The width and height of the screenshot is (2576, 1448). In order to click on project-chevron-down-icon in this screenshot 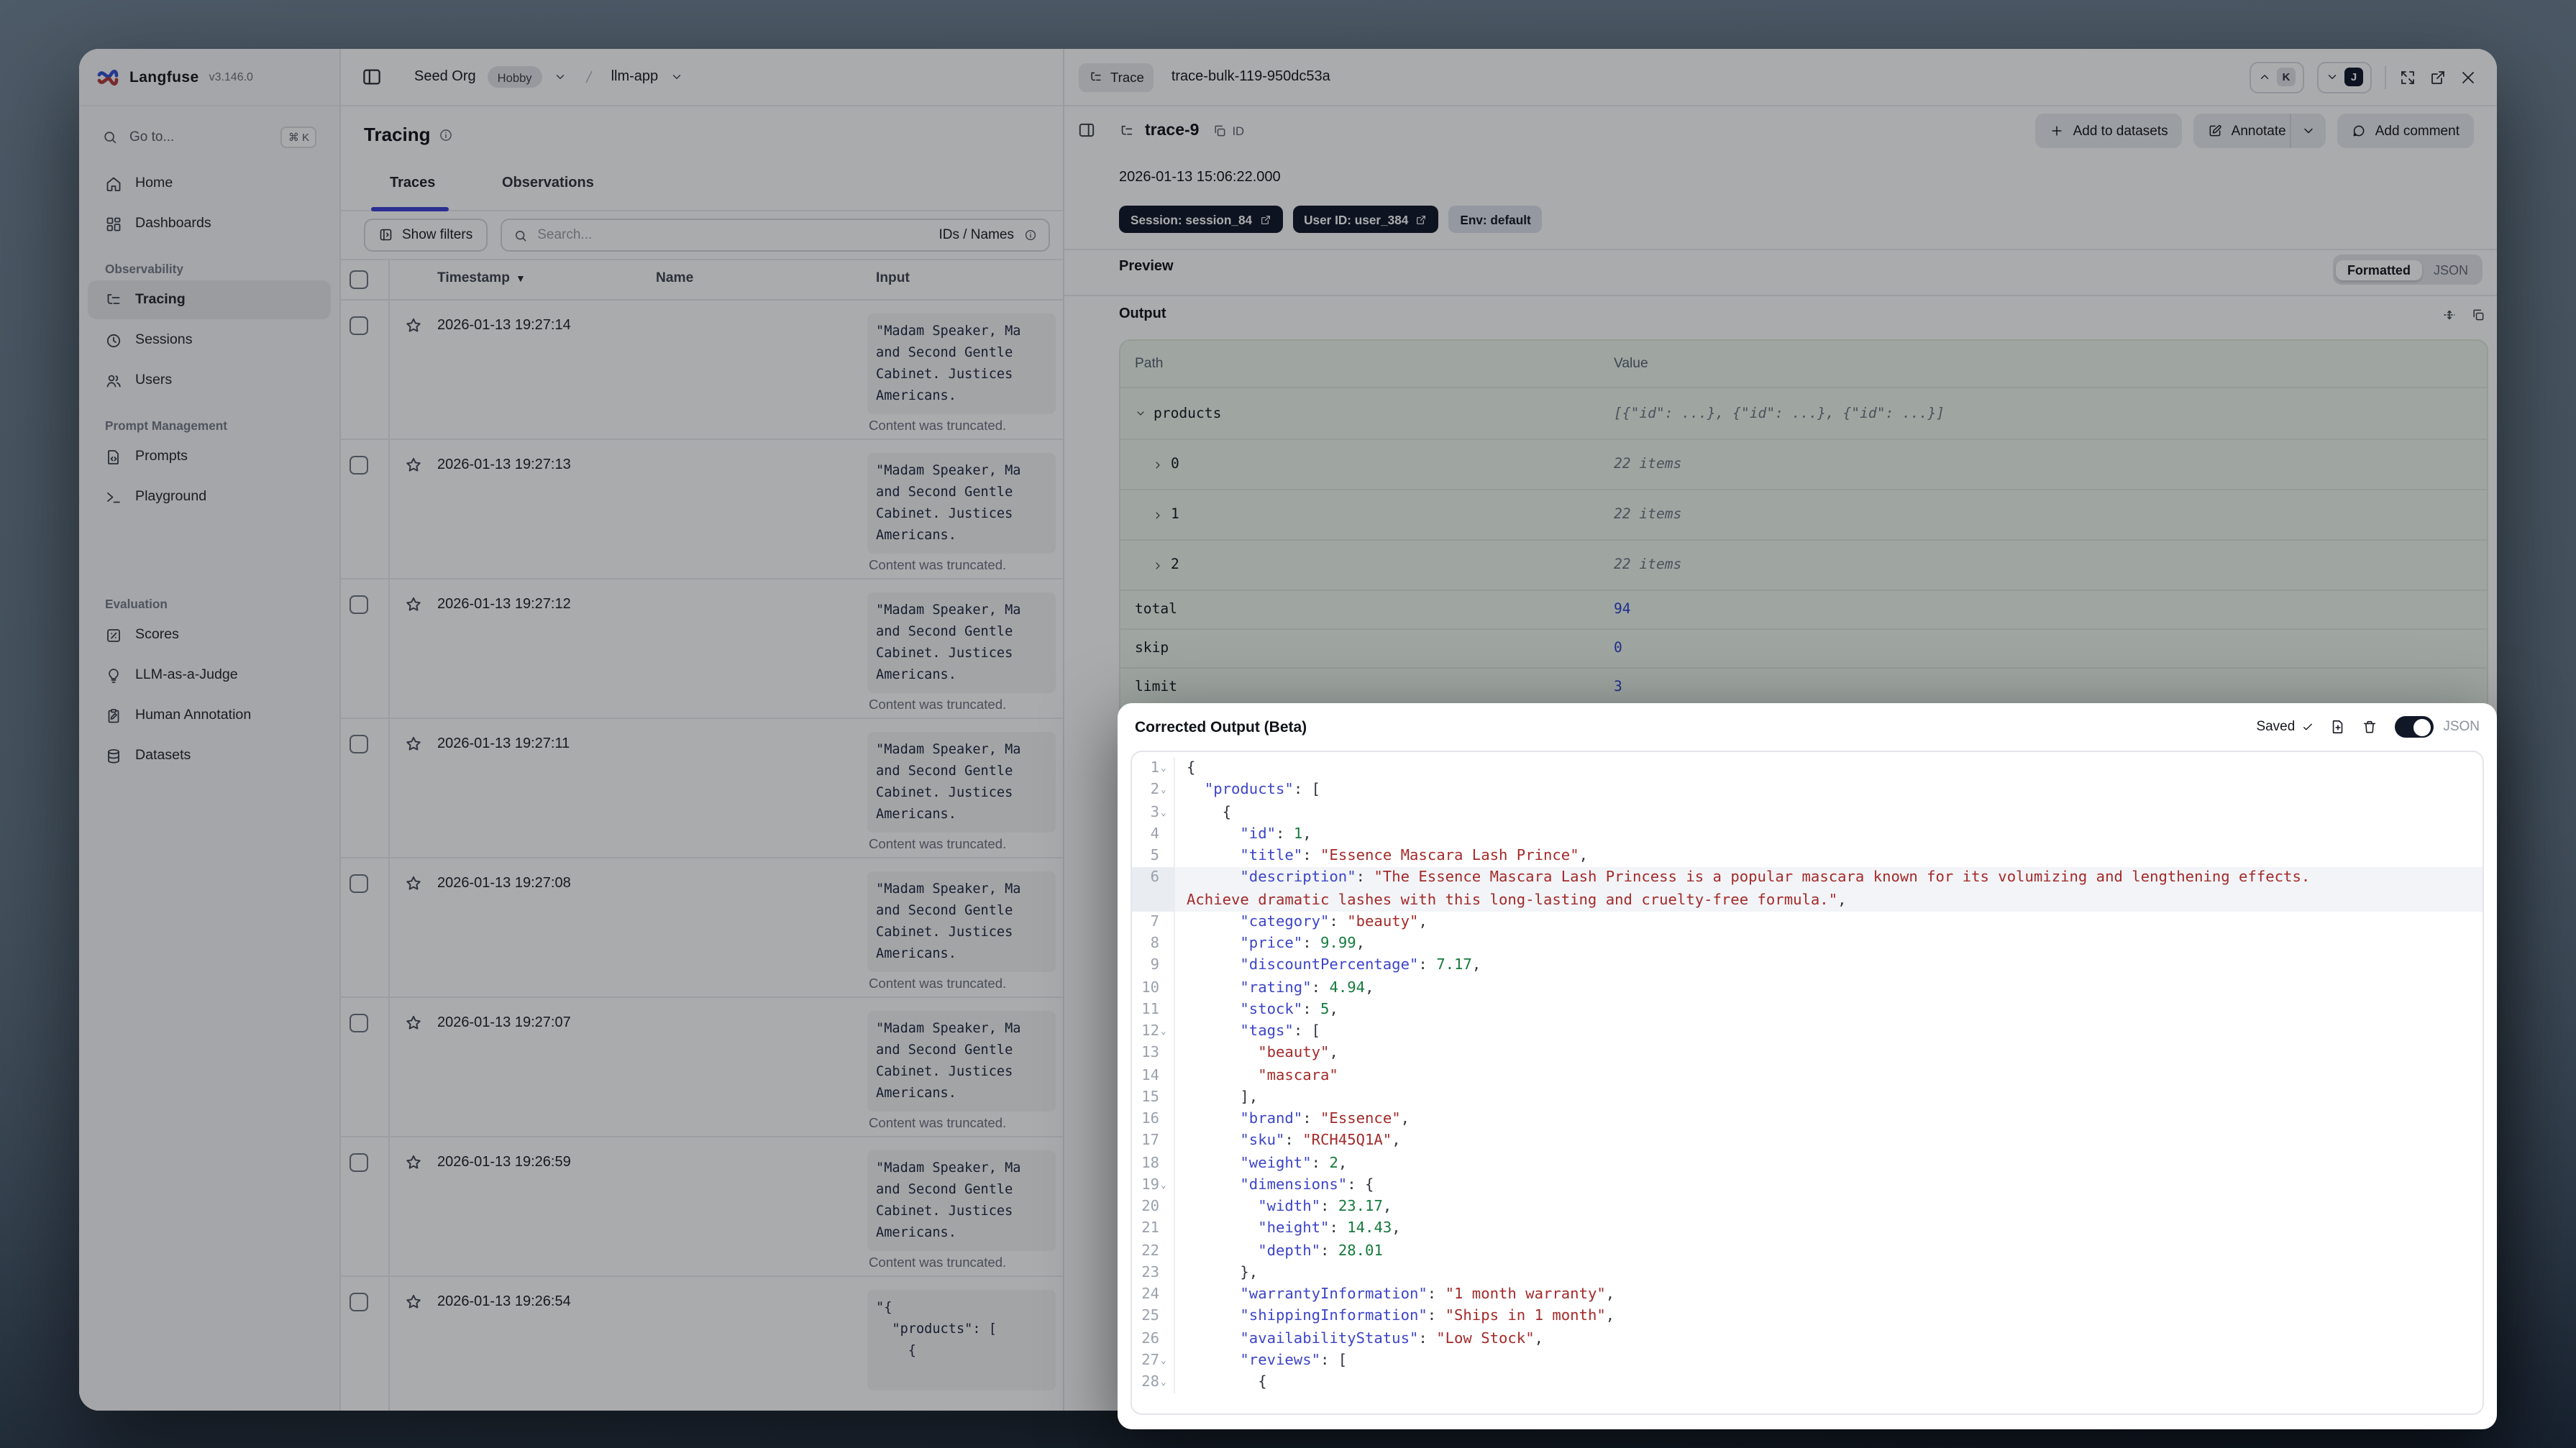, I will do `click(676, 76)`.